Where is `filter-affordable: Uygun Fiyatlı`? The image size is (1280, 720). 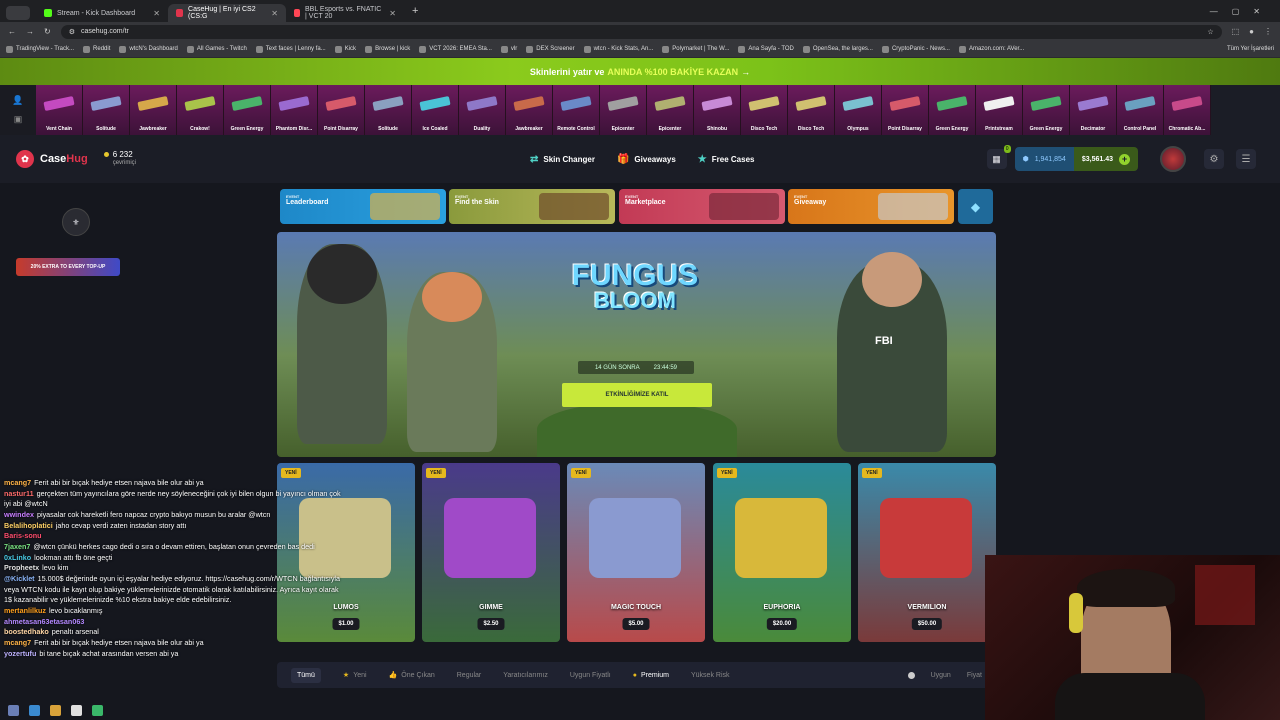
filter-affordable: Uygun Fiyatlı is located at coordinates (590, 675).